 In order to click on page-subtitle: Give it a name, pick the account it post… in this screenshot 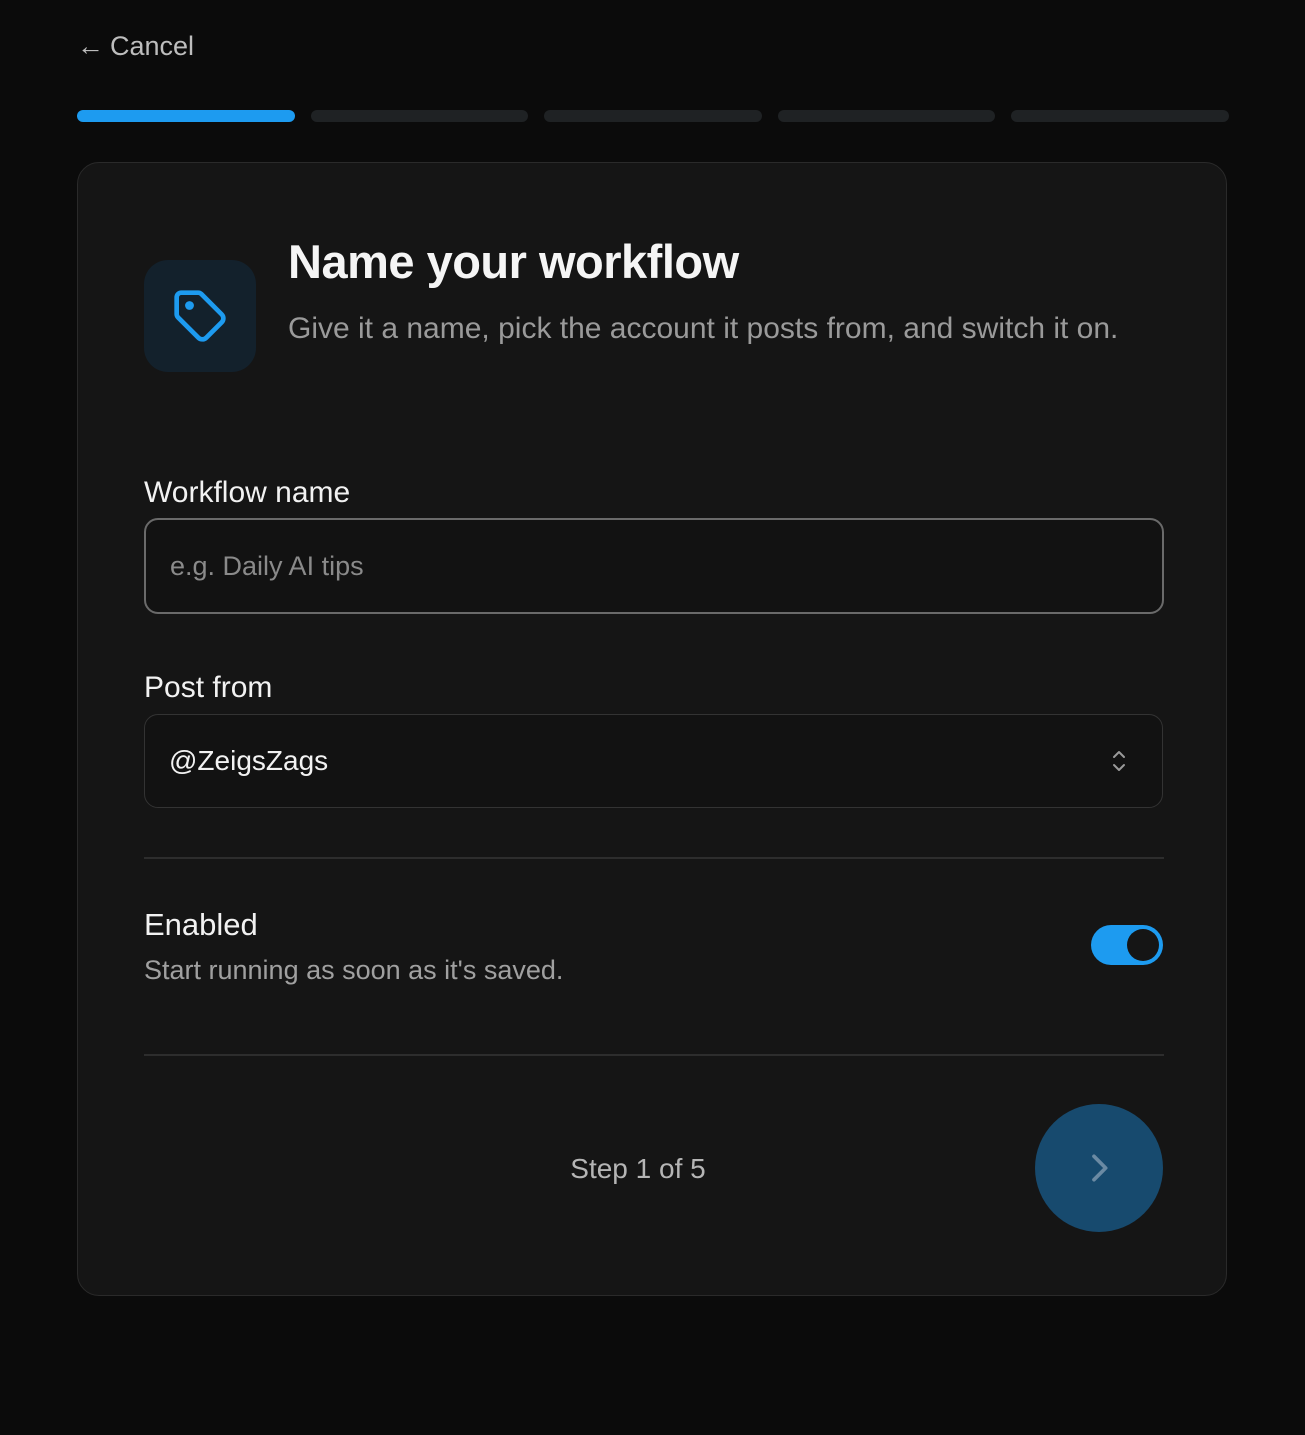, I will do `click(703, 328)`.